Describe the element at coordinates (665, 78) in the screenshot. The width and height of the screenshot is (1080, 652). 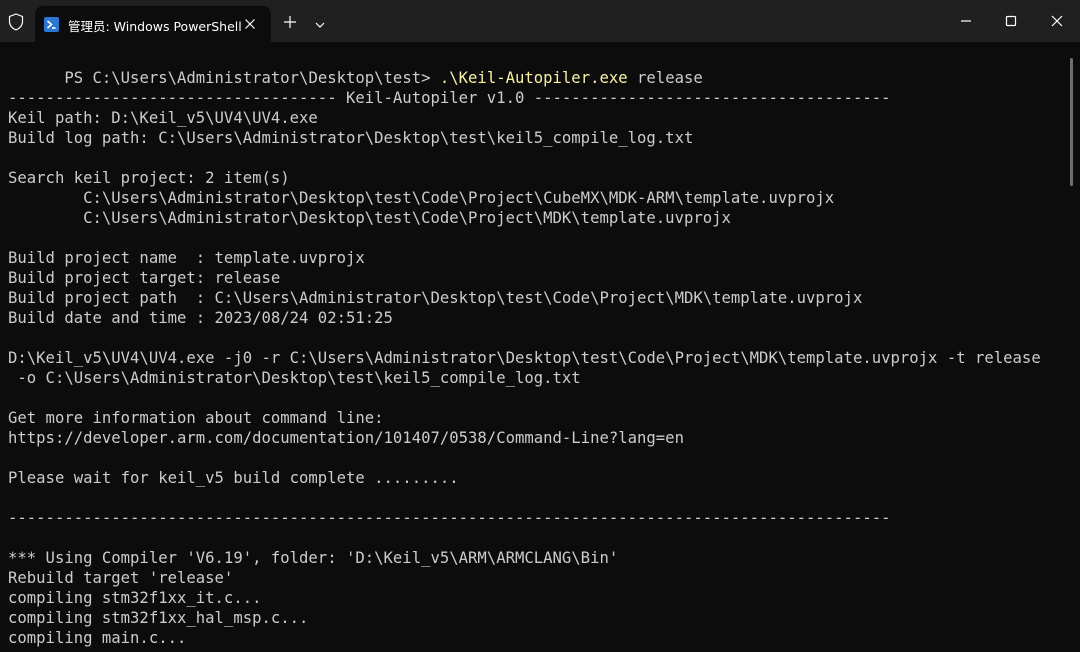
I see `prompt-args: release` at that location.